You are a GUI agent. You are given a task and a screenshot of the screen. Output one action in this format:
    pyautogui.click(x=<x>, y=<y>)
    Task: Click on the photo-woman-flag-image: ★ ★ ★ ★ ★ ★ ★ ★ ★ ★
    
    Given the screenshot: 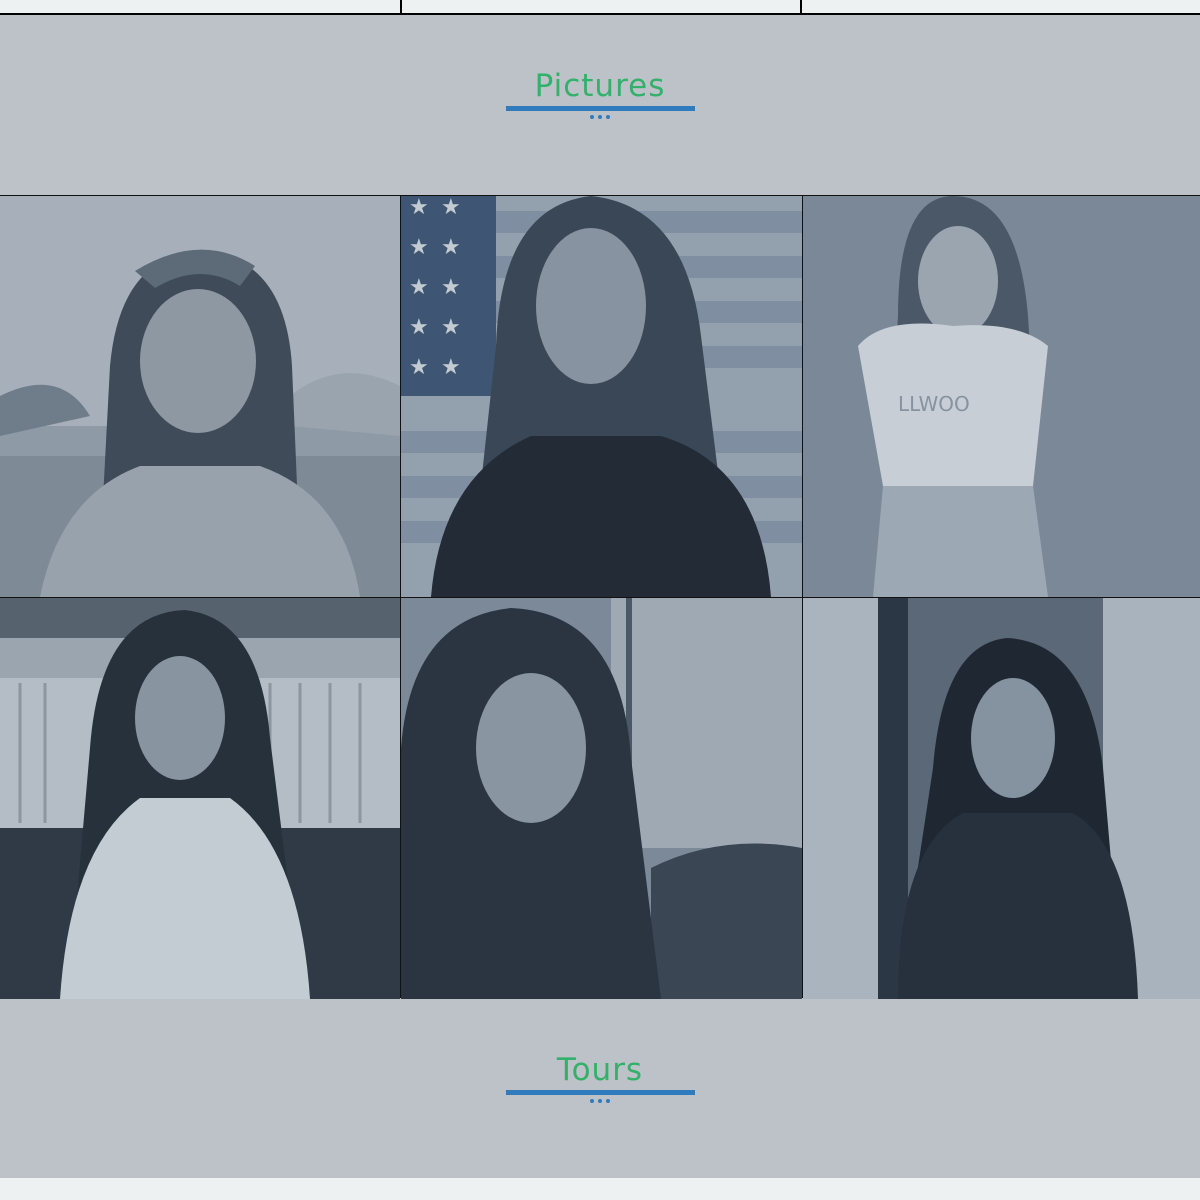 What is the action you would take?
    pyautogui.click(x=601, y=396)
    